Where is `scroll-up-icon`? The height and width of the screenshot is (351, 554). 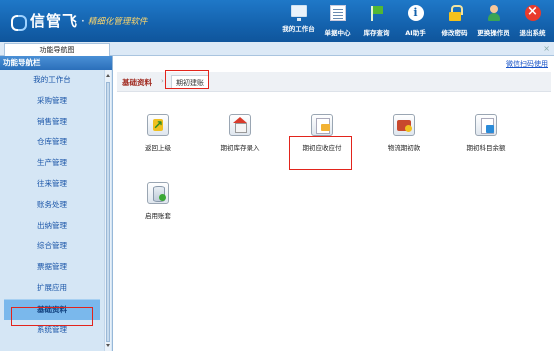 scroll-up-icon is located at coordinates (108, 75).